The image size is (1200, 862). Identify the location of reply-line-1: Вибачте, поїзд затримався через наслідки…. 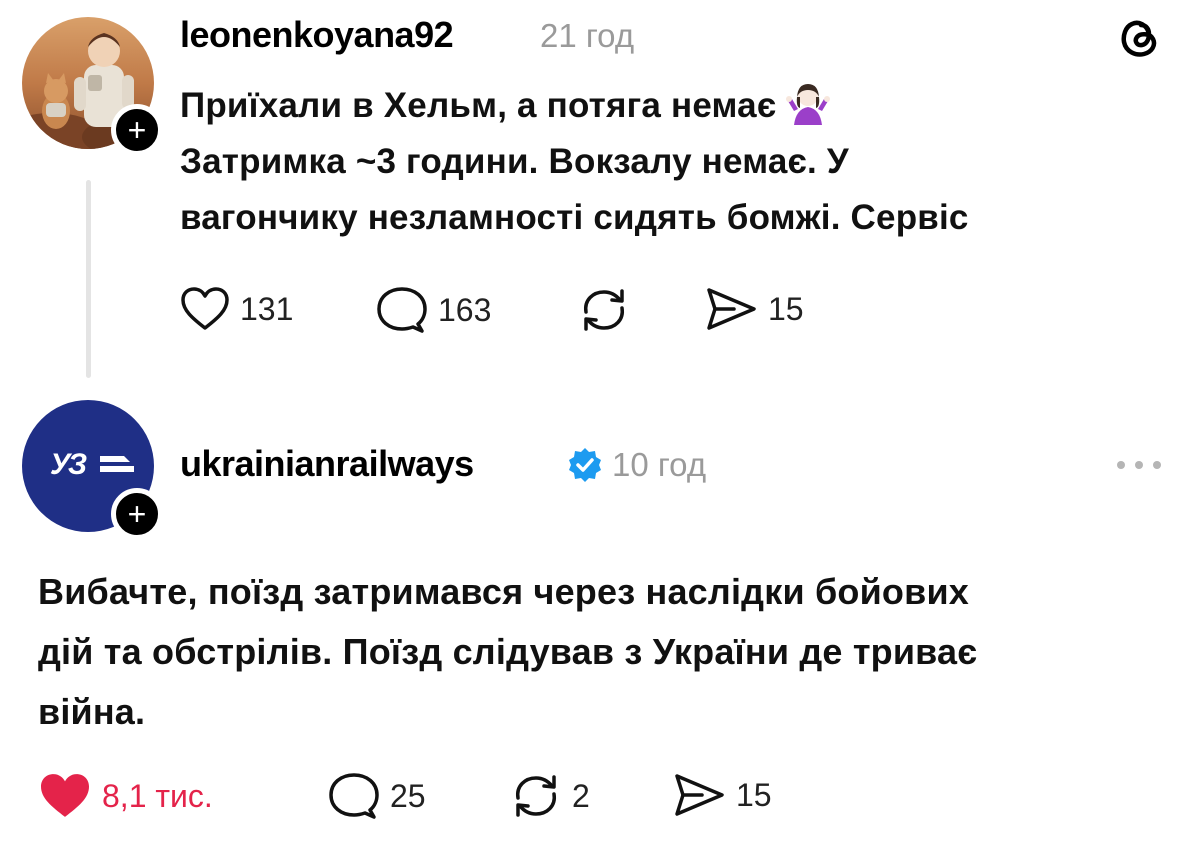
(504, 591).